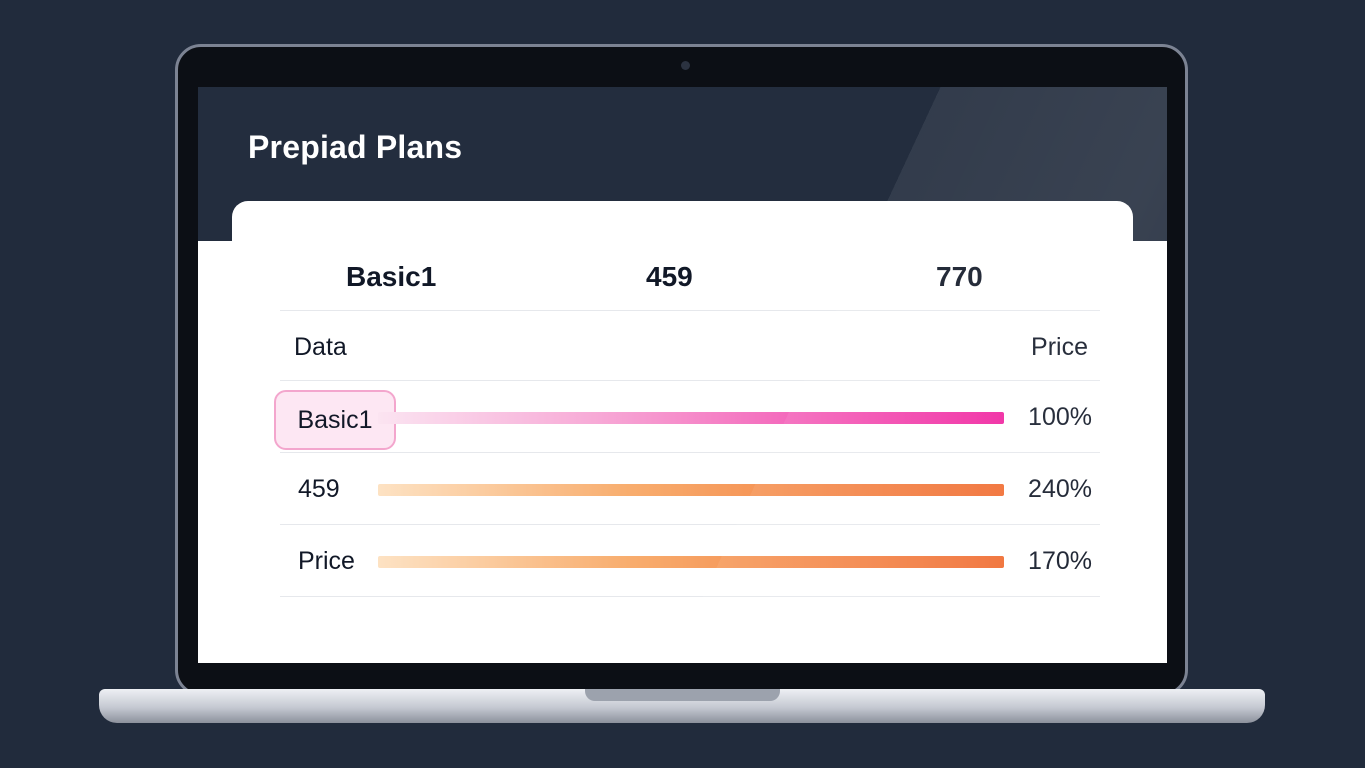  I want to click on page-title: Prepiad Plans, so click(355, 147).